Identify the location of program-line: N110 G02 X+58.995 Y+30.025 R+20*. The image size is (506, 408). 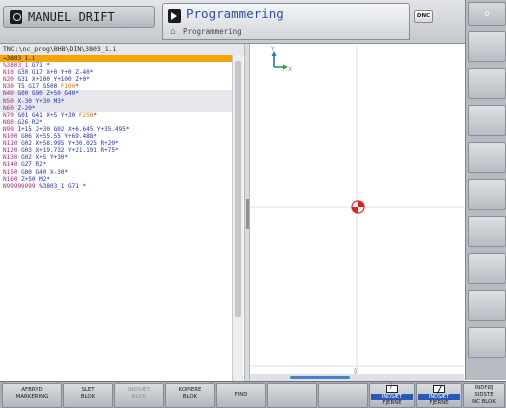
(116, 143).